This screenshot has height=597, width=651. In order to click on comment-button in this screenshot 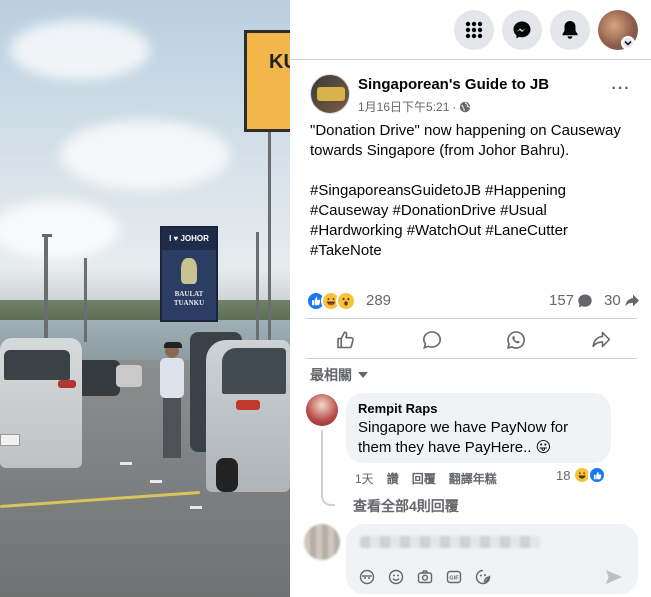, I will do `click(432, 340)`.